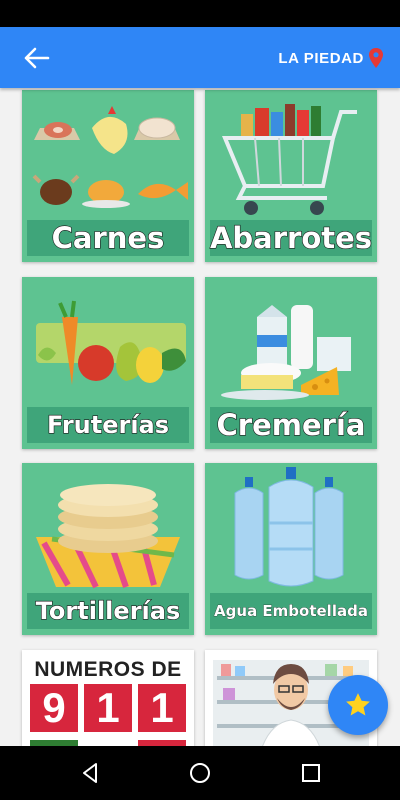 Image resolution: width=400 pixels, height=800 pixels. I want to click on star-icon, so click(358, 704).